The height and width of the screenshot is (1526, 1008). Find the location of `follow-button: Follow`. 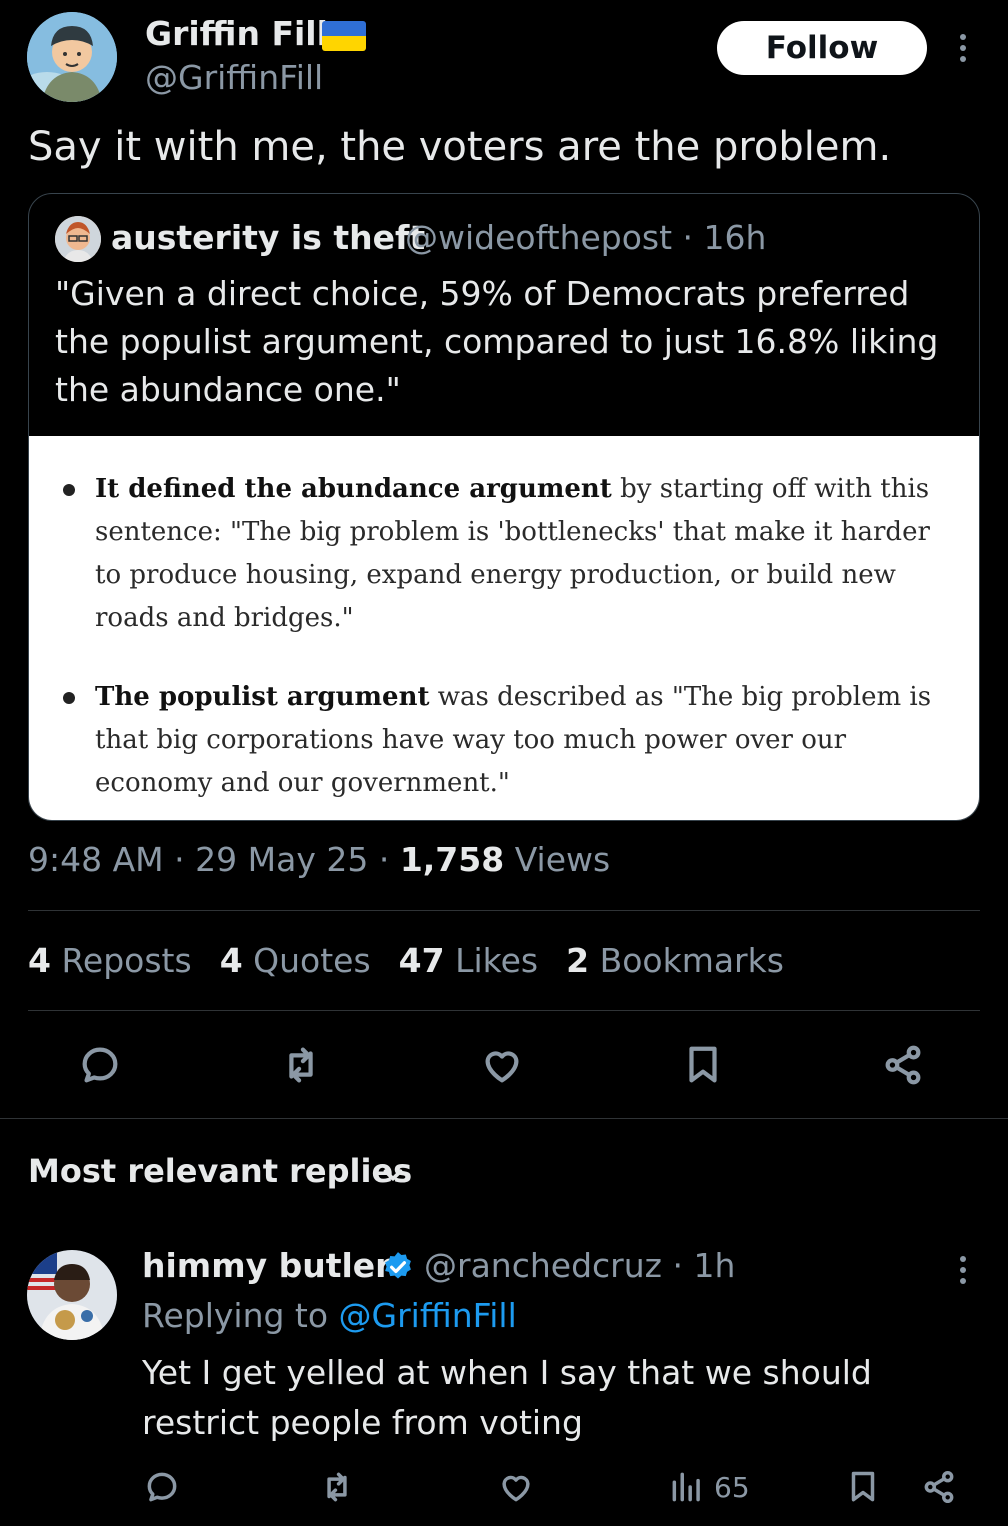

follow-button: Follow is located at coordinates (822, 48).